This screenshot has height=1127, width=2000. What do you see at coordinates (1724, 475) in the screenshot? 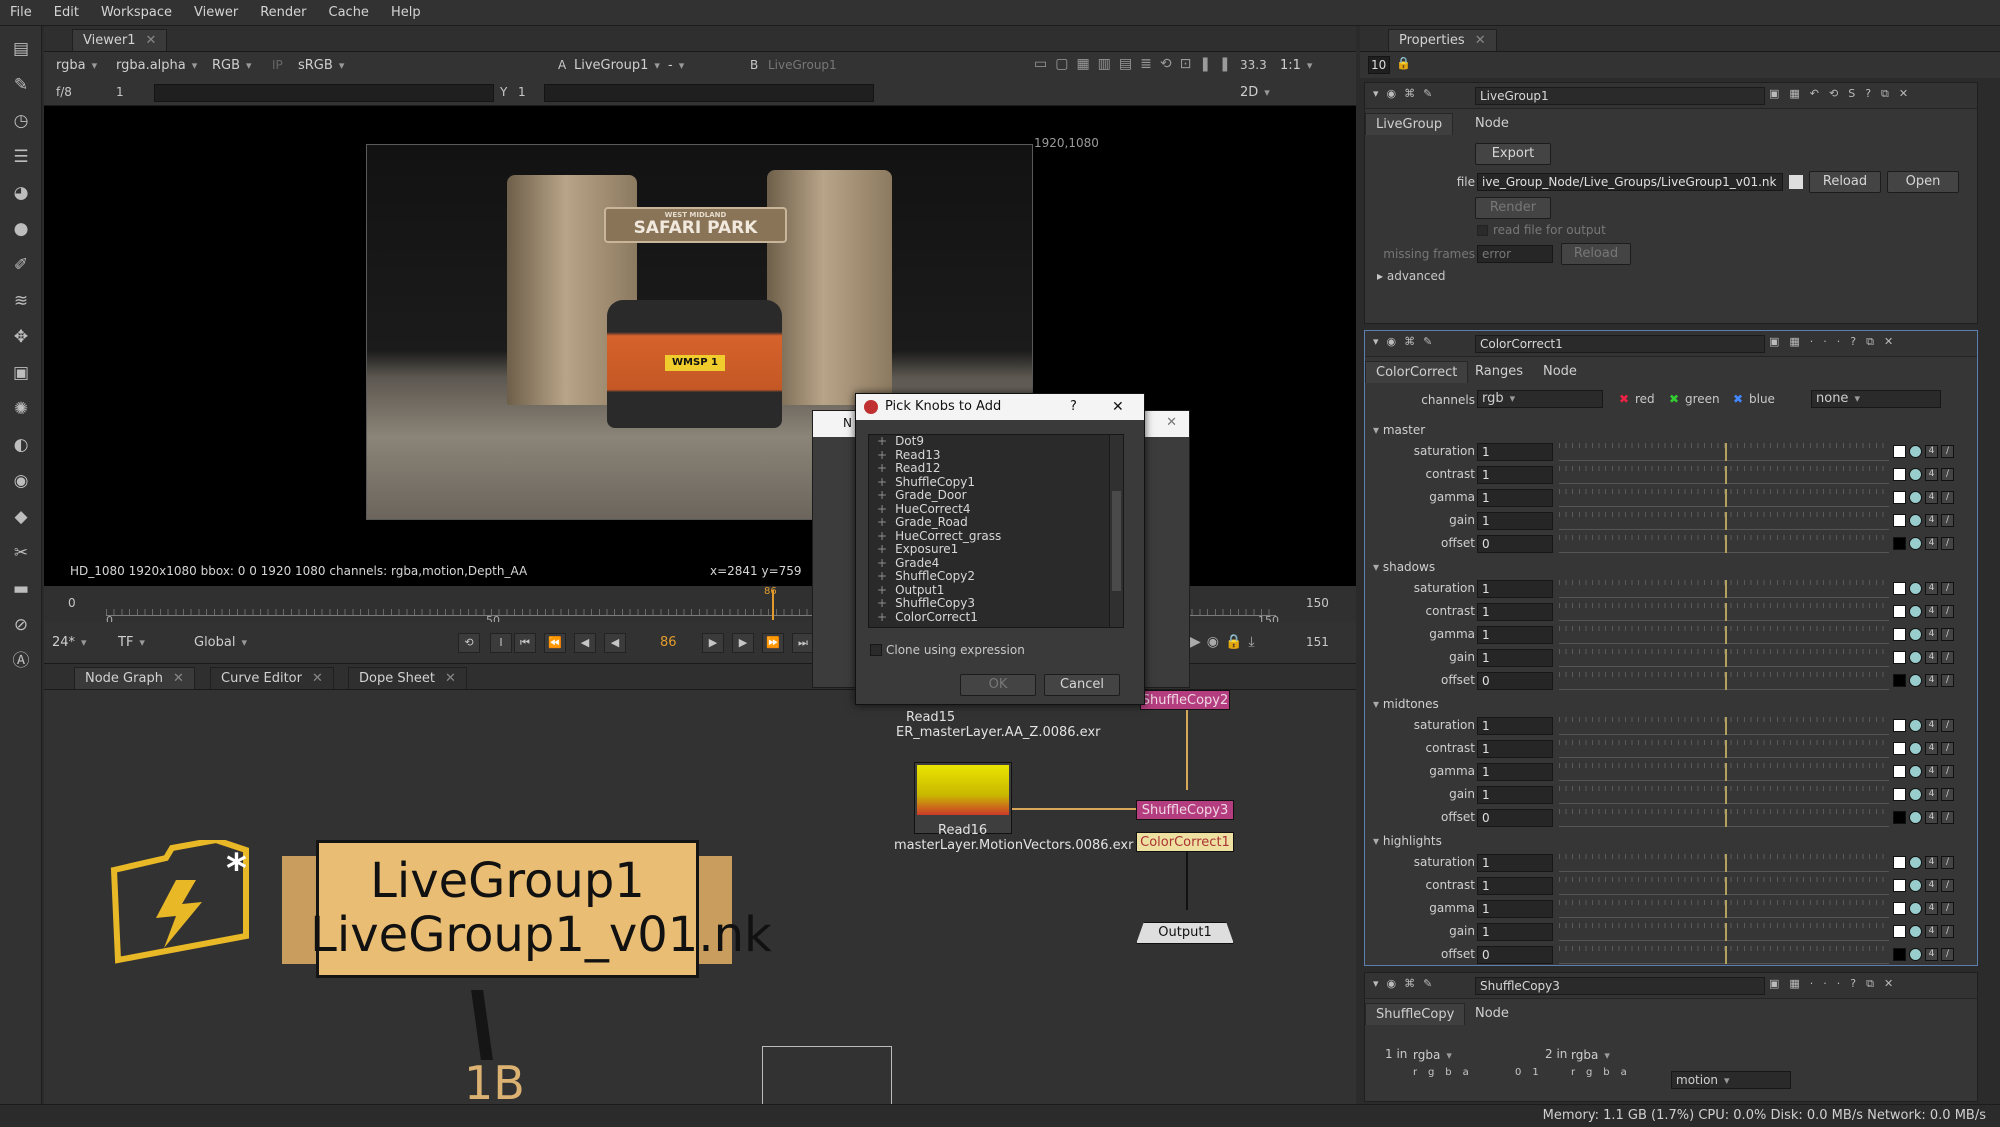
I see `master-contrast-slider` at bounding box center [1724, 475].